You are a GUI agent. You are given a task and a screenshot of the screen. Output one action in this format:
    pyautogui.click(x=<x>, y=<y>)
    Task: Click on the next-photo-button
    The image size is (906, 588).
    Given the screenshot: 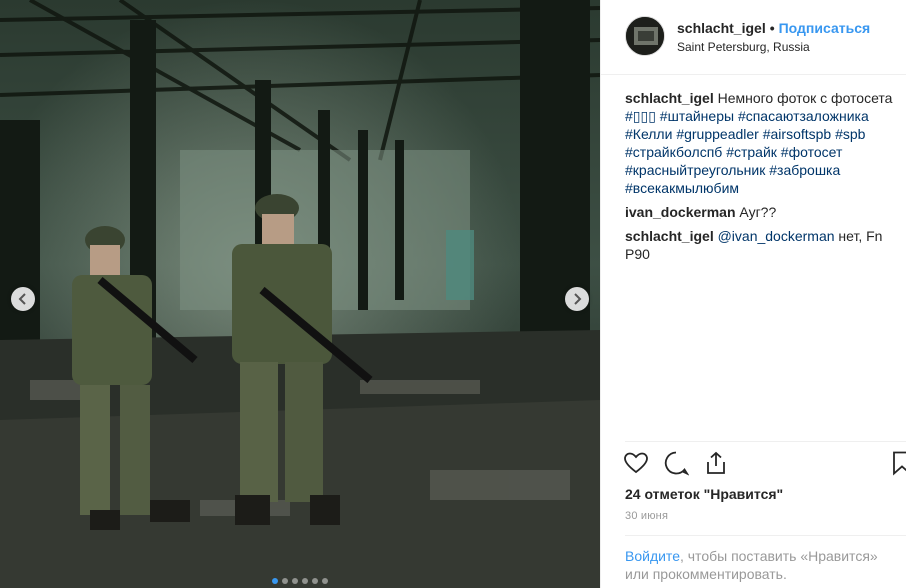 What is the action you would take?
    pyautogui.click(x=577, y=299)
    